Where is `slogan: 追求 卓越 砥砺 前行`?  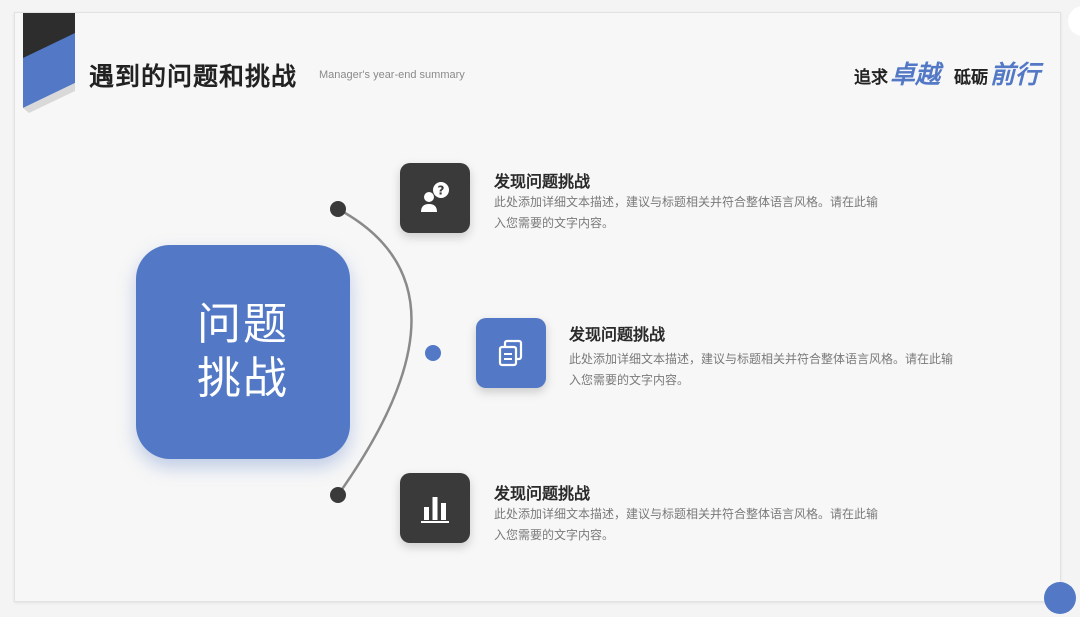
slogan: 追求 卓越 砥砺 前行 is located at coordinates (947, 73).